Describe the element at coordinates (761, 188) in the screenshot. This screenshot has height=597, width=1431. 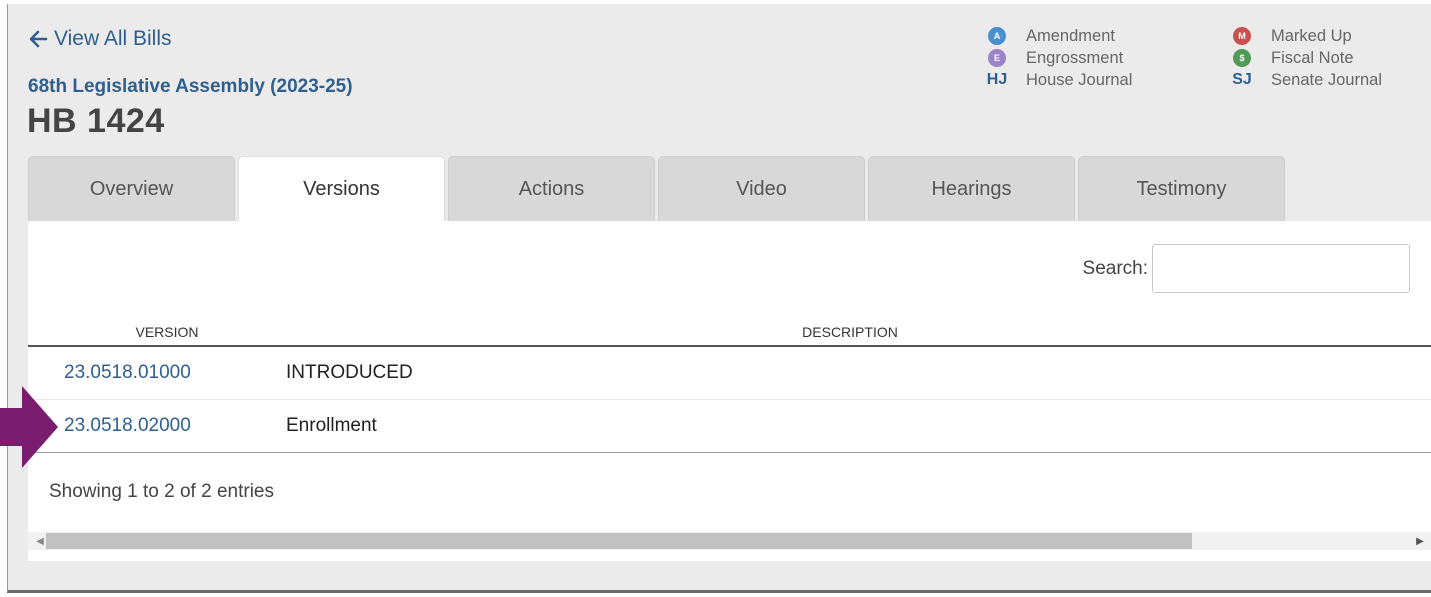
I see `tab-video: Video` at that location.